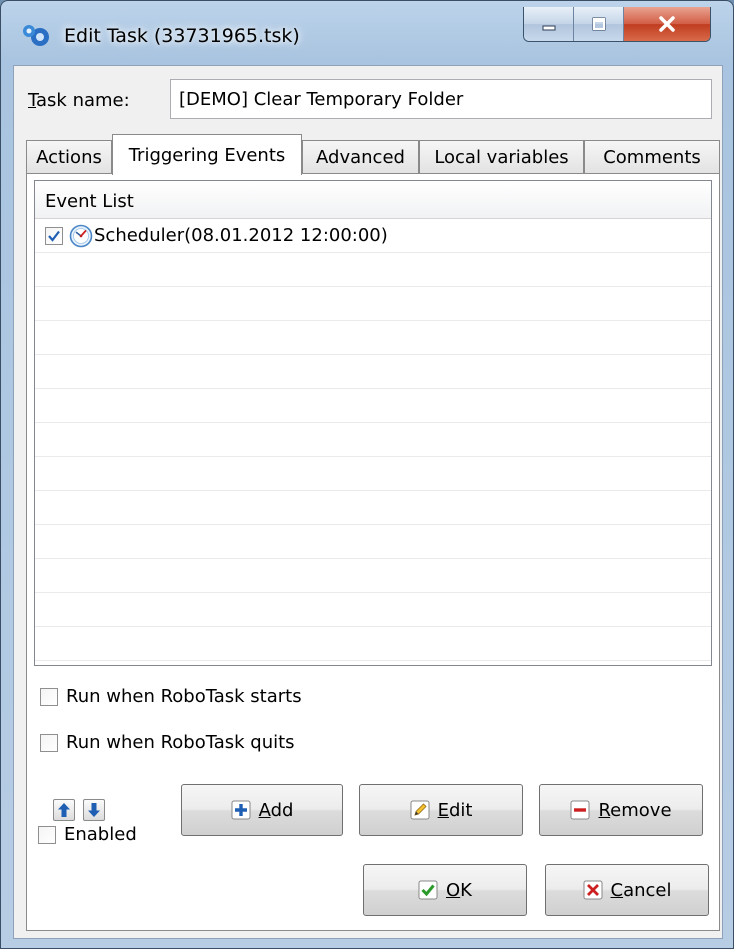  Describe the element at coordinates (641, 810) in the screenshot. I see `remove-rest: emove` at that location.